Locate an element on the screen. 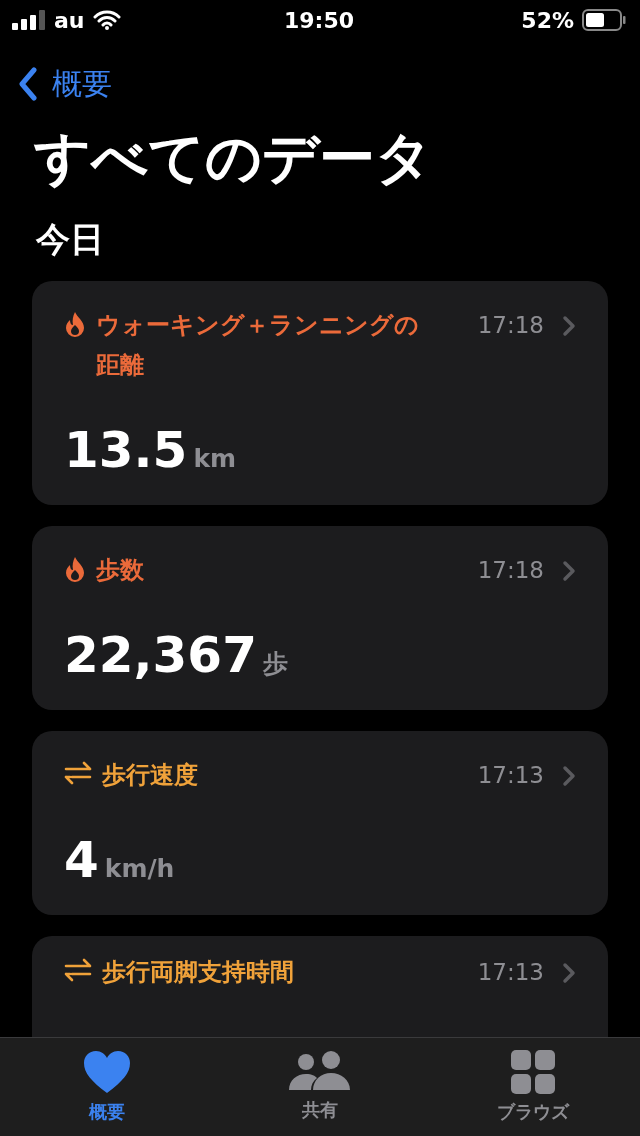 The height and width of the screenshot is (1136, 640). card-title: 歩行両脚支持時間 is located at coordinates (198, 972).